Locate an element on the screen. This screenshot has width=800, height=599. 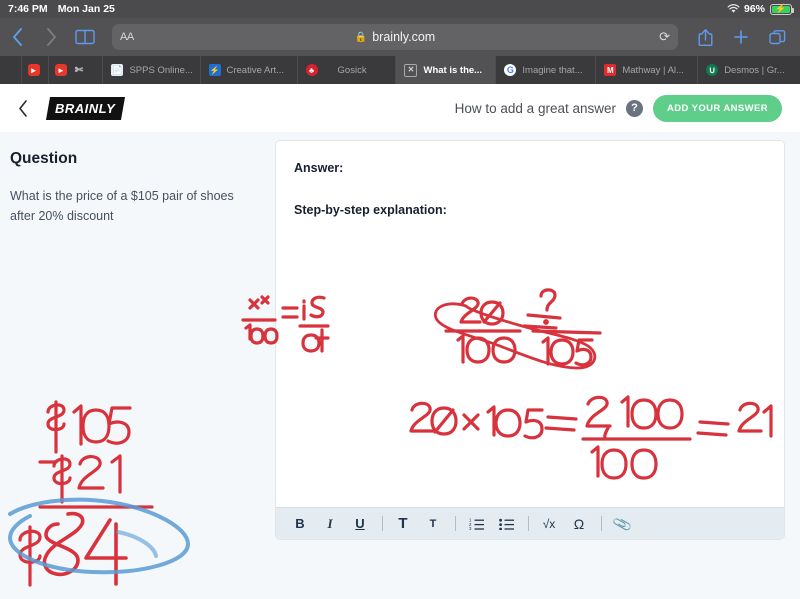
browser-tab: ► is located at coordinates (35, 70).